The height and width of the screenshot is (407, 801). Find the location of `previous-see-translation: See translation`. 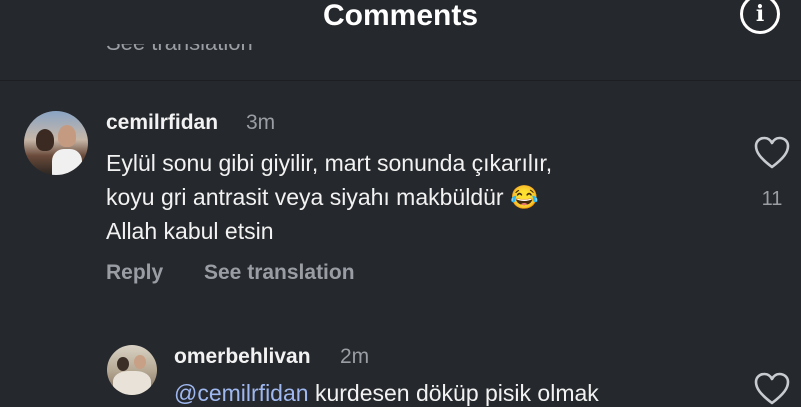

previous-see-translation: See translation is located at coordinates (179, 54).